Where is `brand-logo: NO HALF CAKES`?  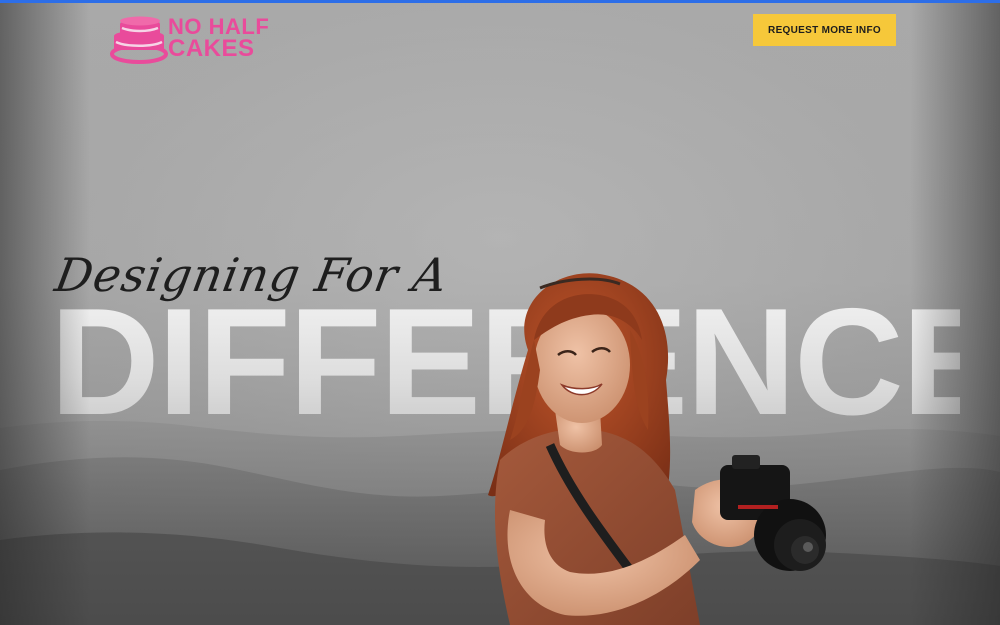
brand-logo: NO HALF CAKES is located at coordinates (195, 39).